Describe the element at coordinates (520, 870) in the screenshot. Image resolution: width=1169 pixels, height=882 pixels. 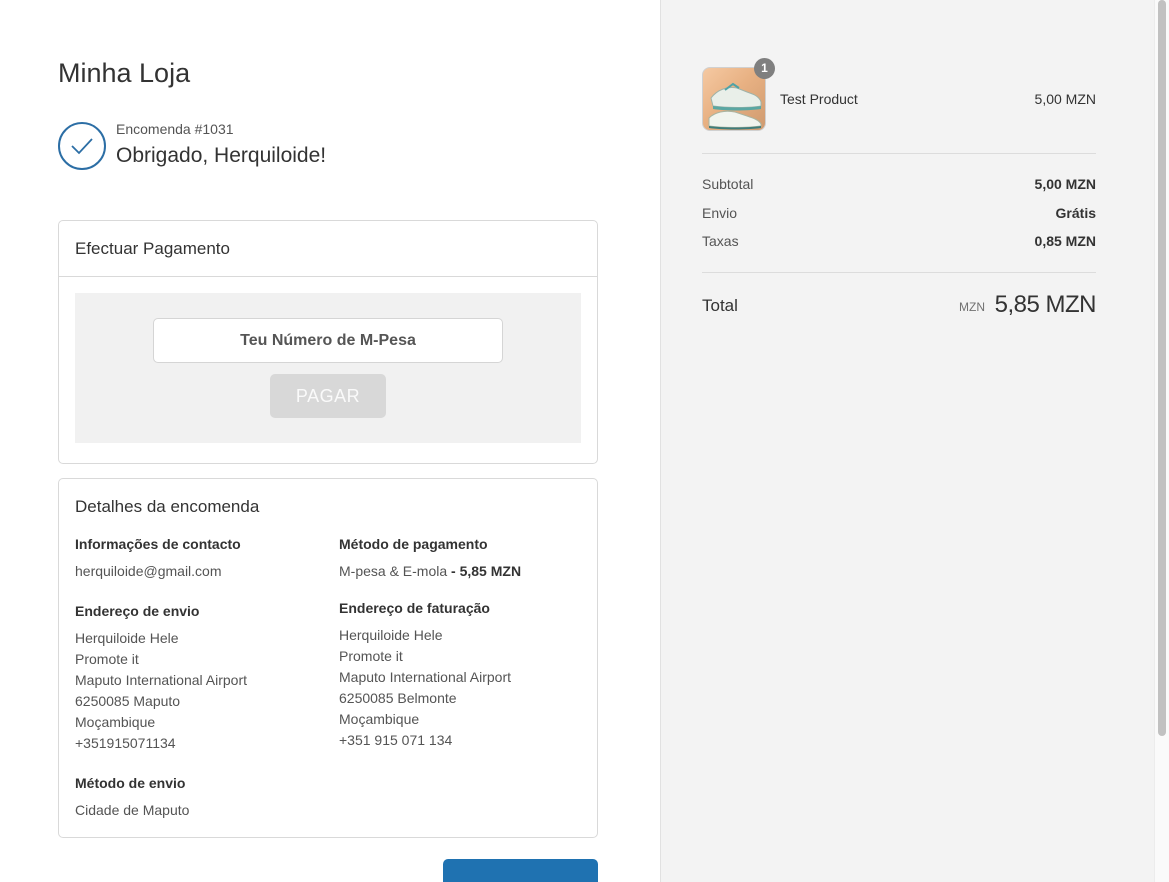
I see `continue-button` at that location.